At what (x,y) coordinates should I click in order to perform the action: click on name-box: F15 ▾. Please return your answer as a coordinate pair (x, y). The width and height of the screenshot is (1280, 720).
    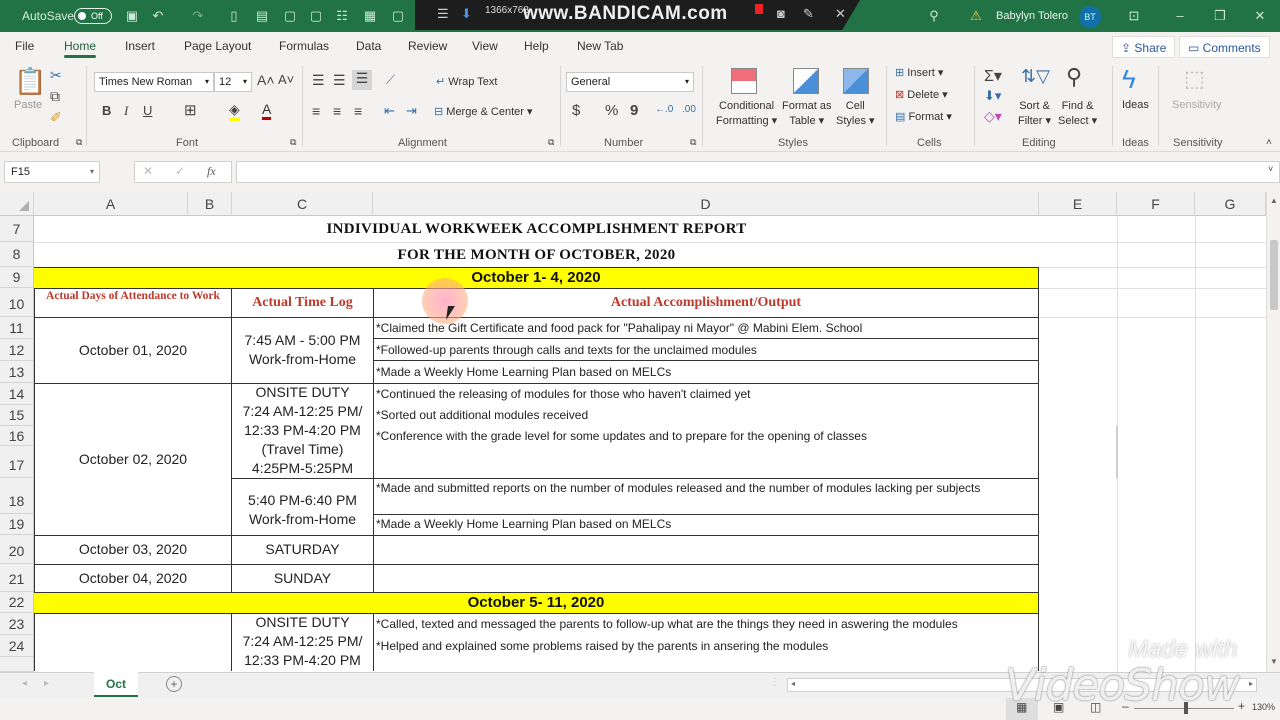
    Looking at the image, I should click on (52, 172).